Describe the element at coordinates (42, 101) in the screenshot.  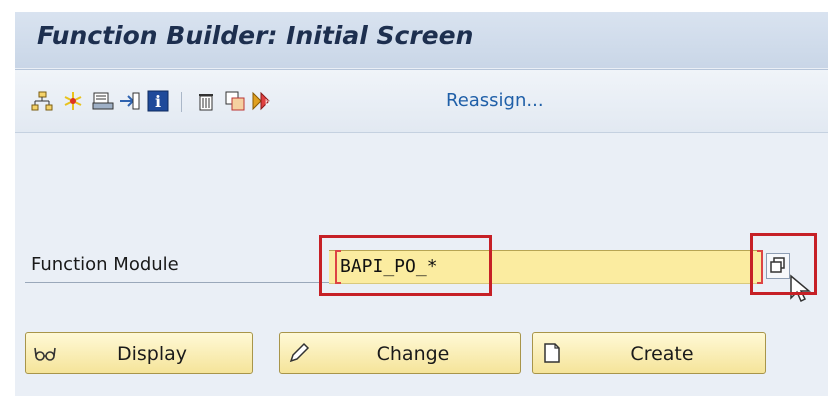
I see `hierarchy-icon` at that location.